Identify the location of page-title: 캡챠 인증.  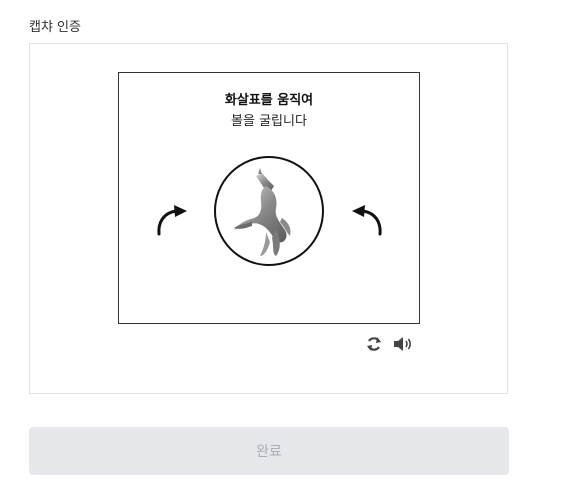
(55, 27).